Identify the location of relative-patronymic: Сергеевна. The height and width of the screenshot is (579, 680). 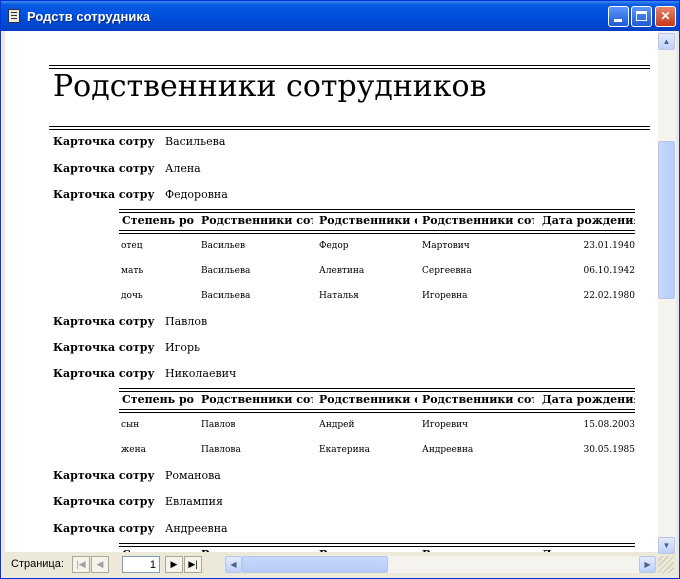
(447, 271).